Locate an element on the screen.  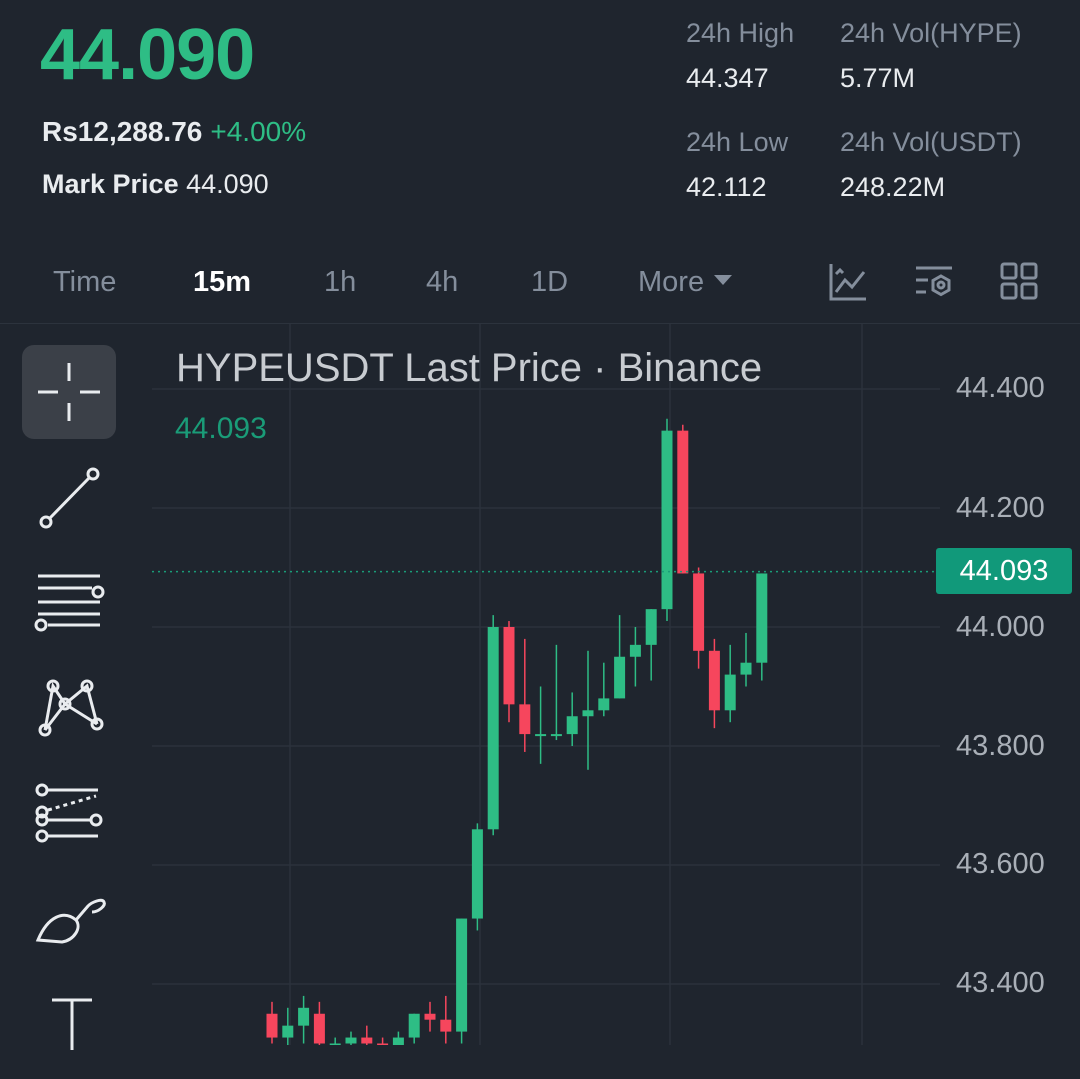
stat-label: 24h Low is located at coordinates (737, 142).